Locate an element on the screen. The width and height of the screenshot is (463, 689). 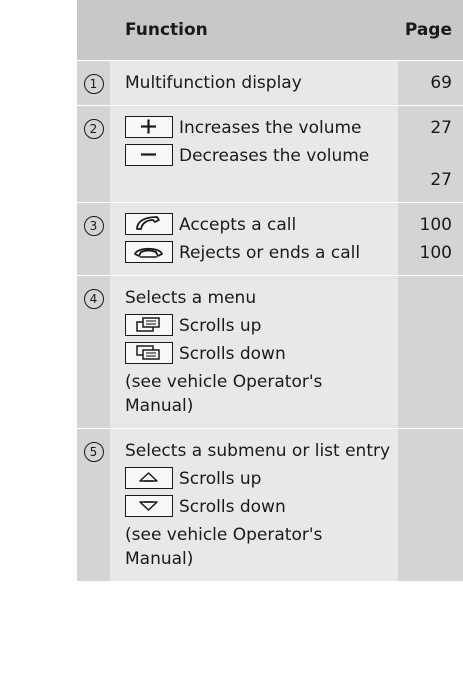
minus-key-icon is located at coordinates (149, 155).